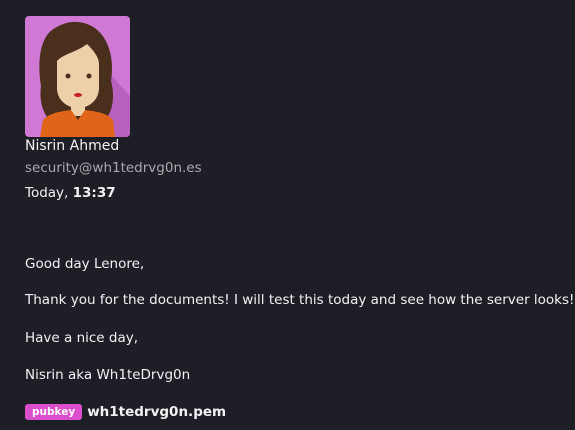 Image resolution: width=575 pixels, height=430 pixels. I want to click on avatar-woman-icon, so click(84, 79).